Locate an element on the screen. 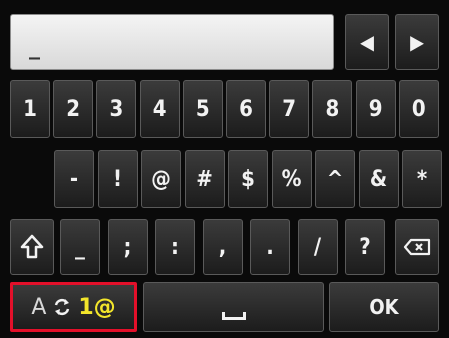  symbol-key: ! is located at coordinates (117, 179).